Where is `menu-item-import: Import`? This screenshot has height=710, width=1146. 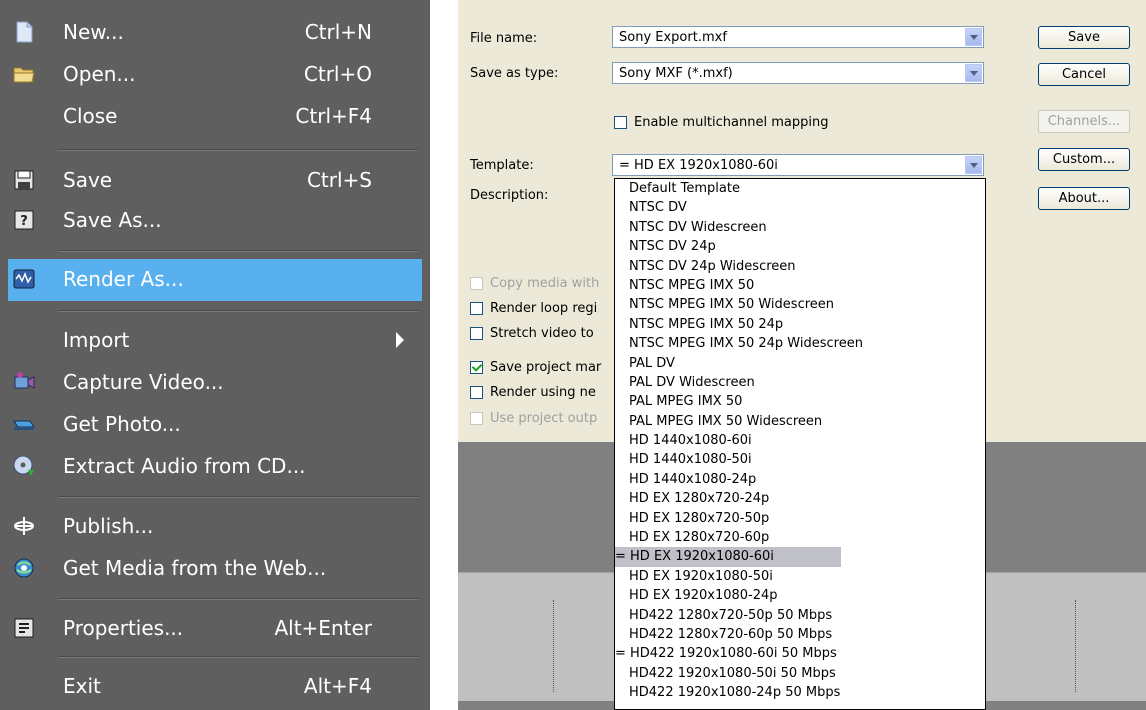 menu-item-import: Import is located at coordinates (215, 341).